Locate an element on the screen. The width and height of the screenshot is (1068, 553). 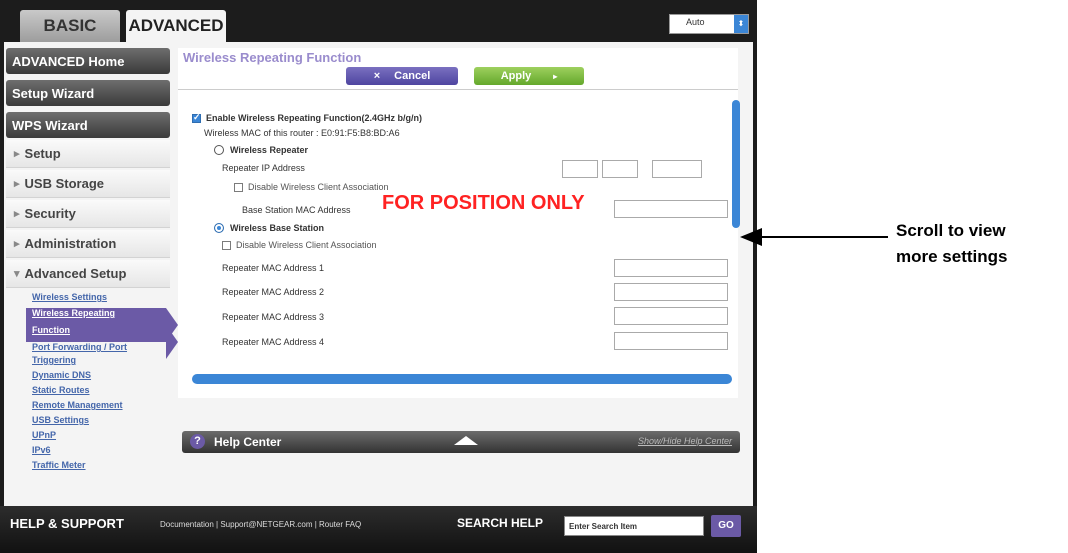
sidebar-item-label: Security is located at coordinates (50, 213).